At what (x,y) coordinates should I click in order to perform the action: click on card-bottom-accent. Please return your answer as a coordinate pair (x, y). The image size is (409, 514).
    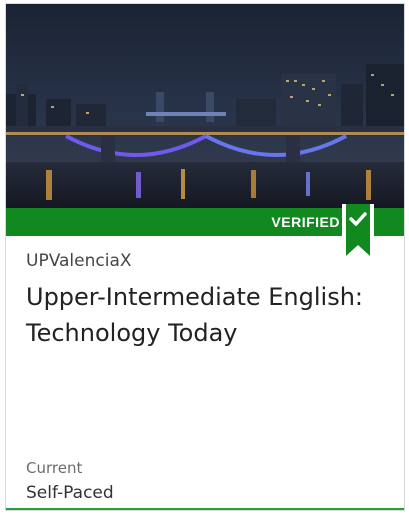
    Looking at the image, I should click on (205, 509).